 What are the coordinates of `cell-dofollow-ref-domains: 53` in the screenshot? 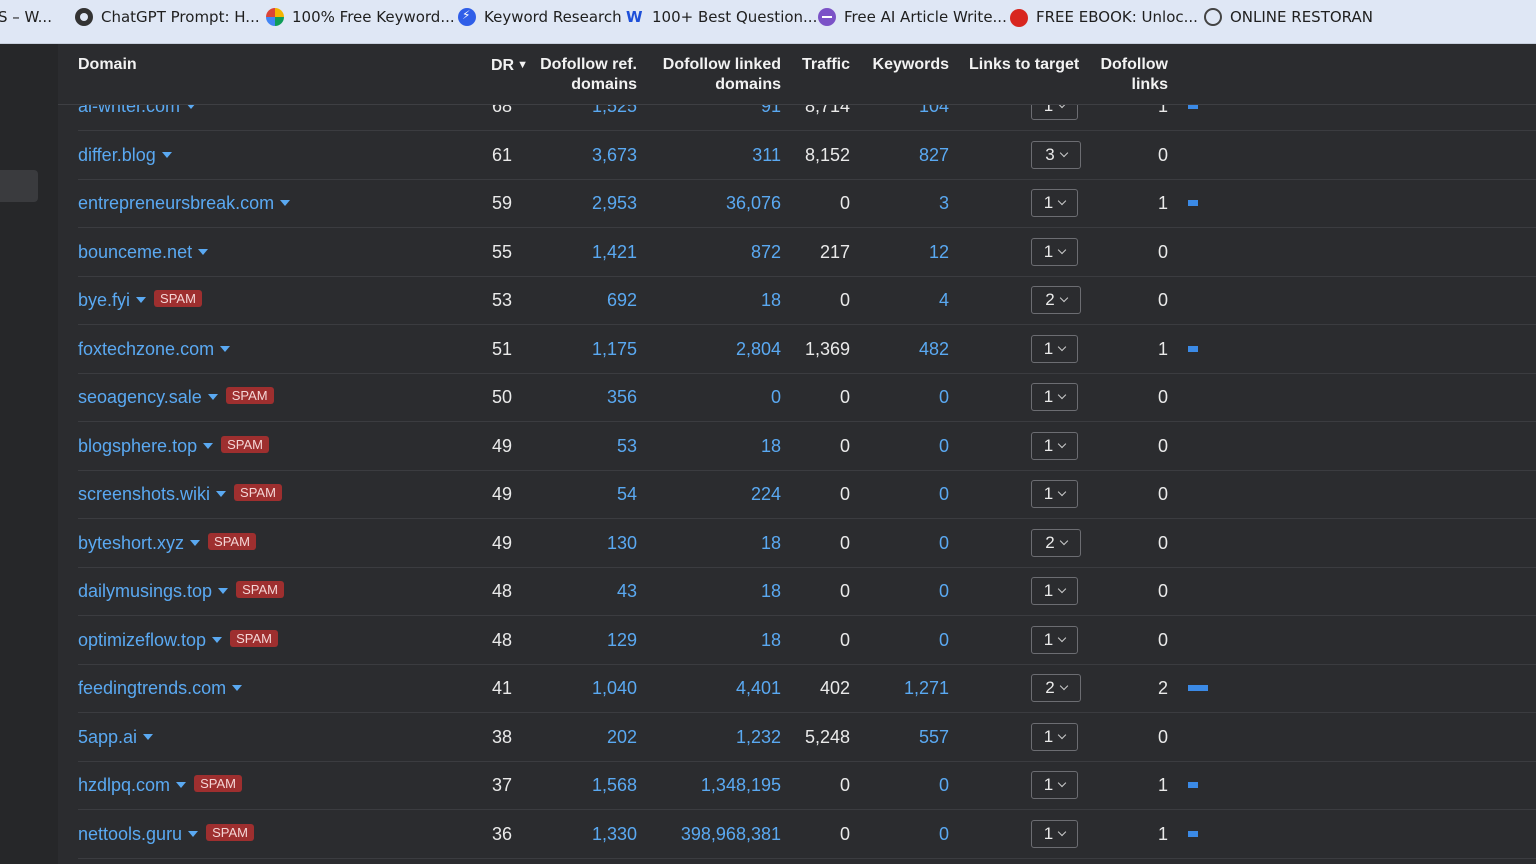 It's located at (577, 446).